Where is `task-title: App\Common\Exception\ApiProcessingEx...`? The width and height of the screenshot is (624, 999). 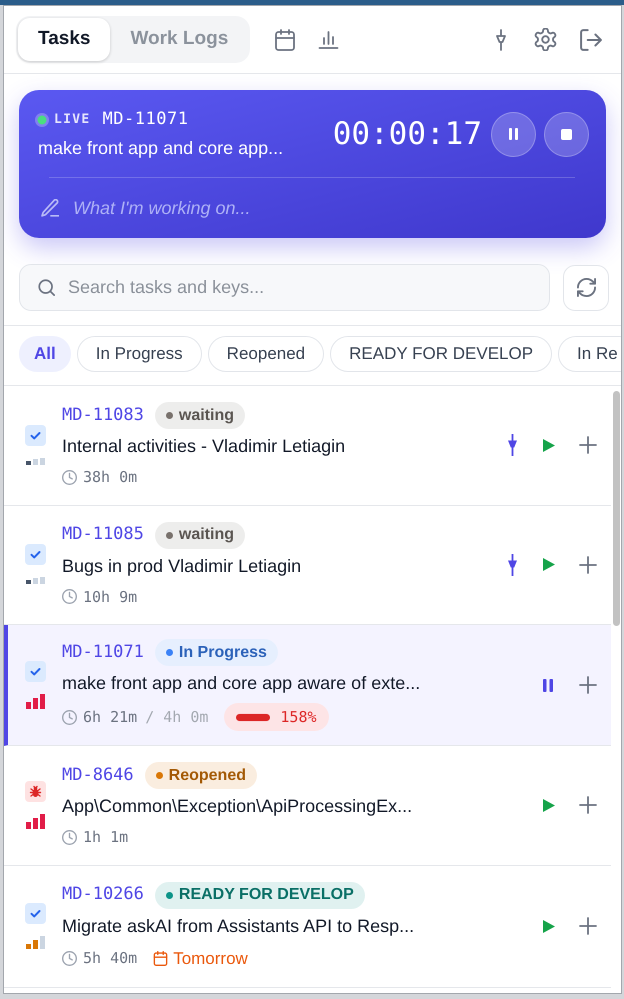
task-title: App\Common\Exception\ApiProcessingEx... is located at coordinates (238, 806).